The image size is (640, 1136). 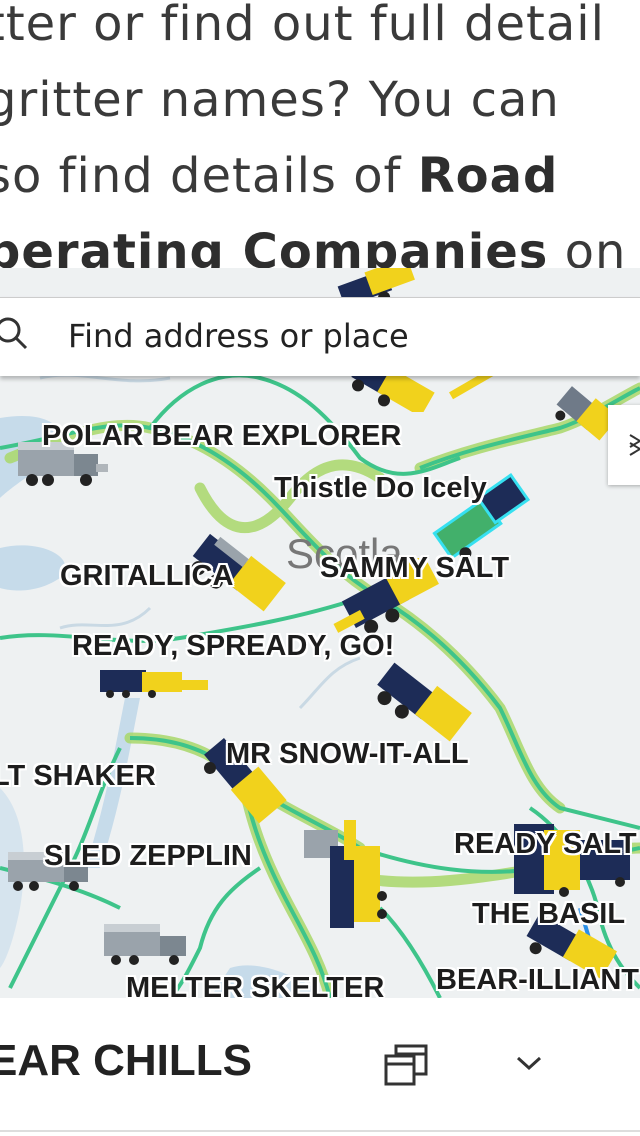 I want to click on gritter-label: MR SNOW-IT-ALL, so click(x=347, y=754).